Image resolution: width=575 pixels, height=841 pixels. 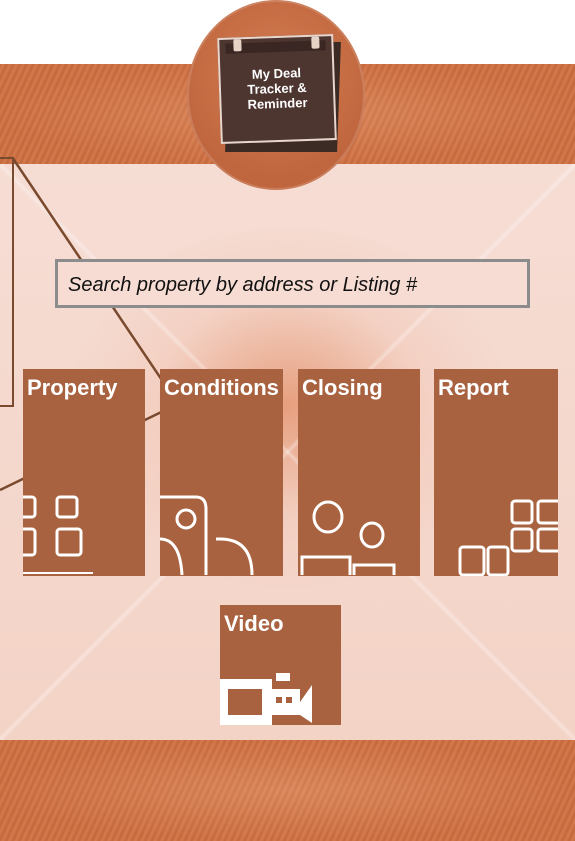 I want to click on grid-squares-icon, so click(x=58, y=534).